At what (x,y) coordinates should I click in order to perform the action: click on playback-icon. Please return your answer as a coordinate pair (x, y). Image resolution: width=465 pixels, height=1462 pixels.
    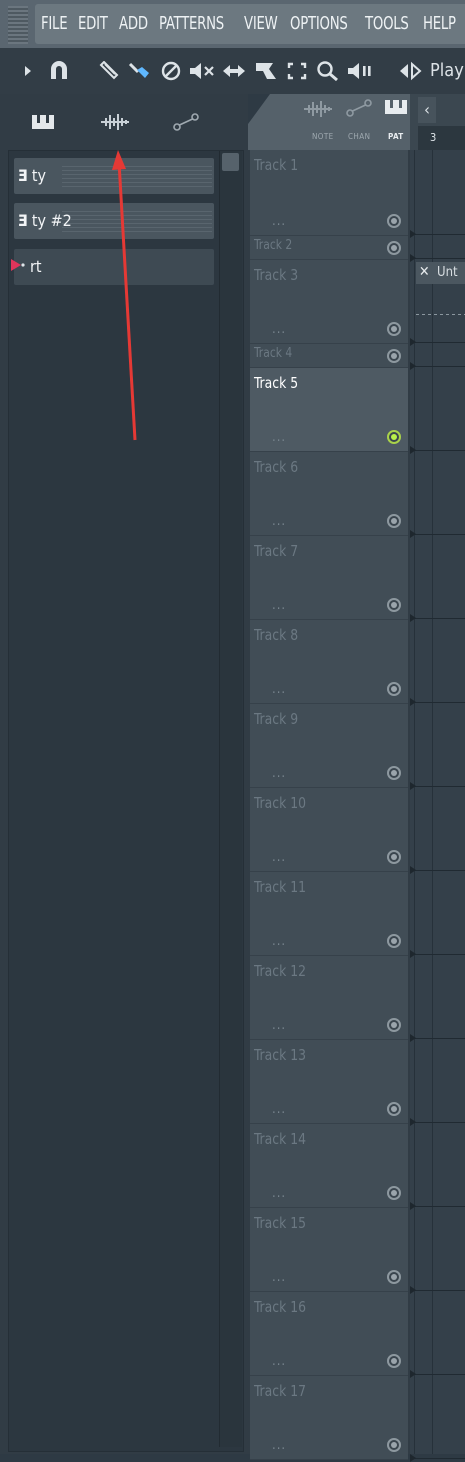
    Looking at the image, I should click on (360, 71).